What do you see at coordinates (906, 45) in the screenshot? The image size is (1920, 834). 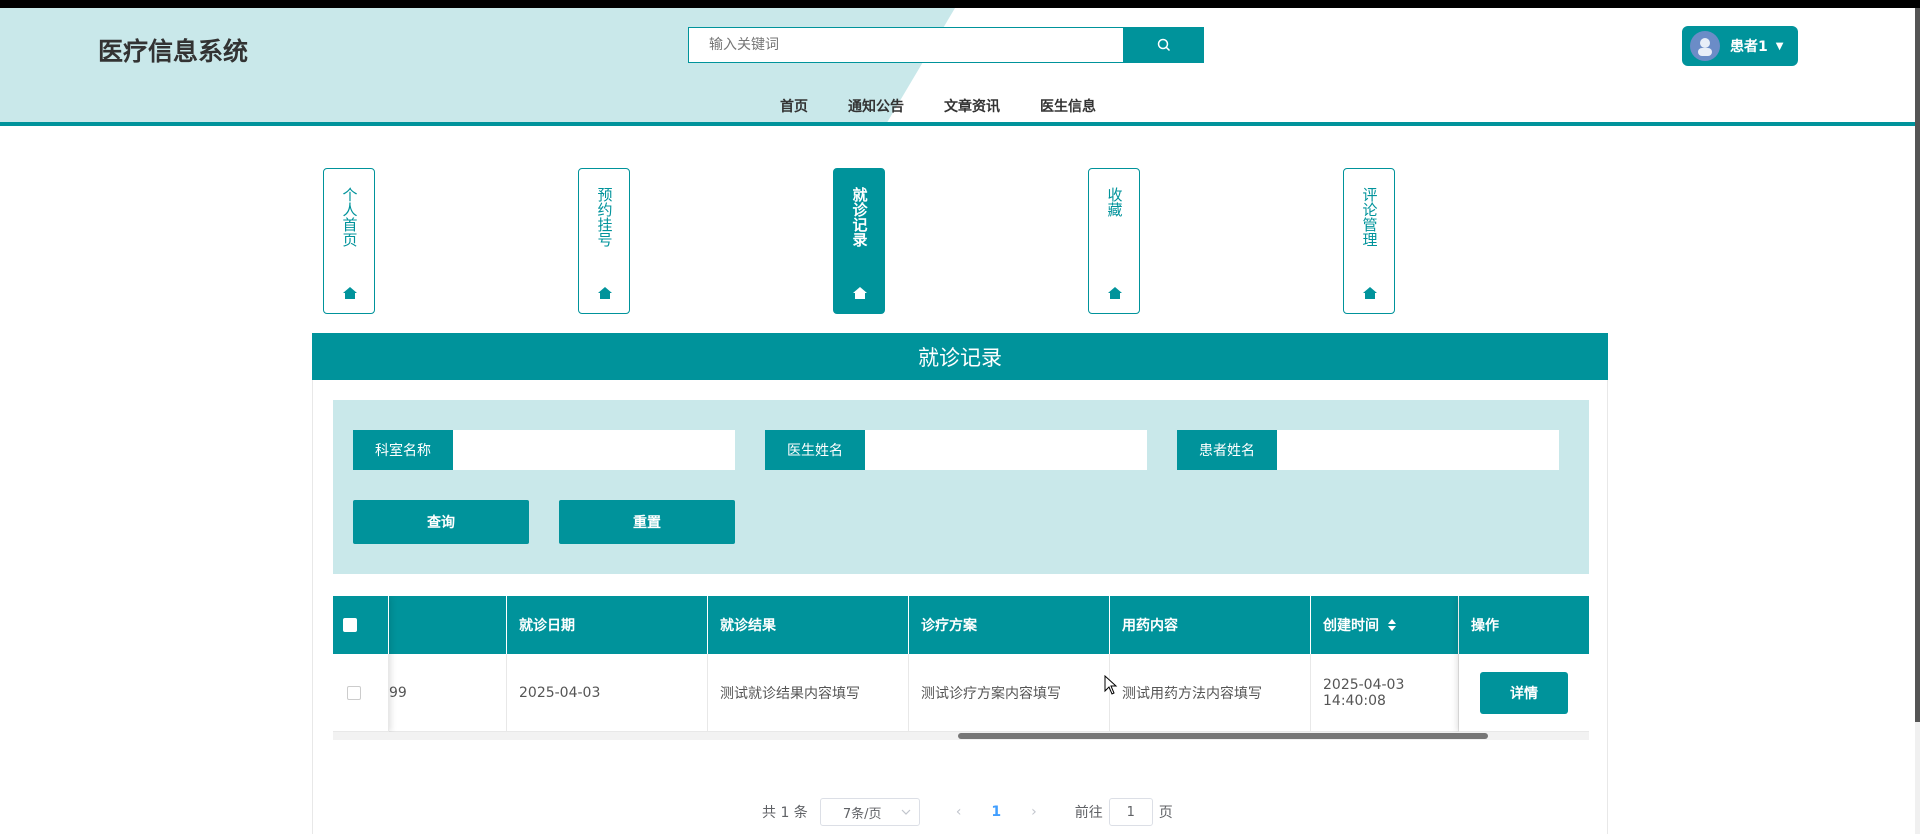 I see `search-input` at bounding box center [906, 45].